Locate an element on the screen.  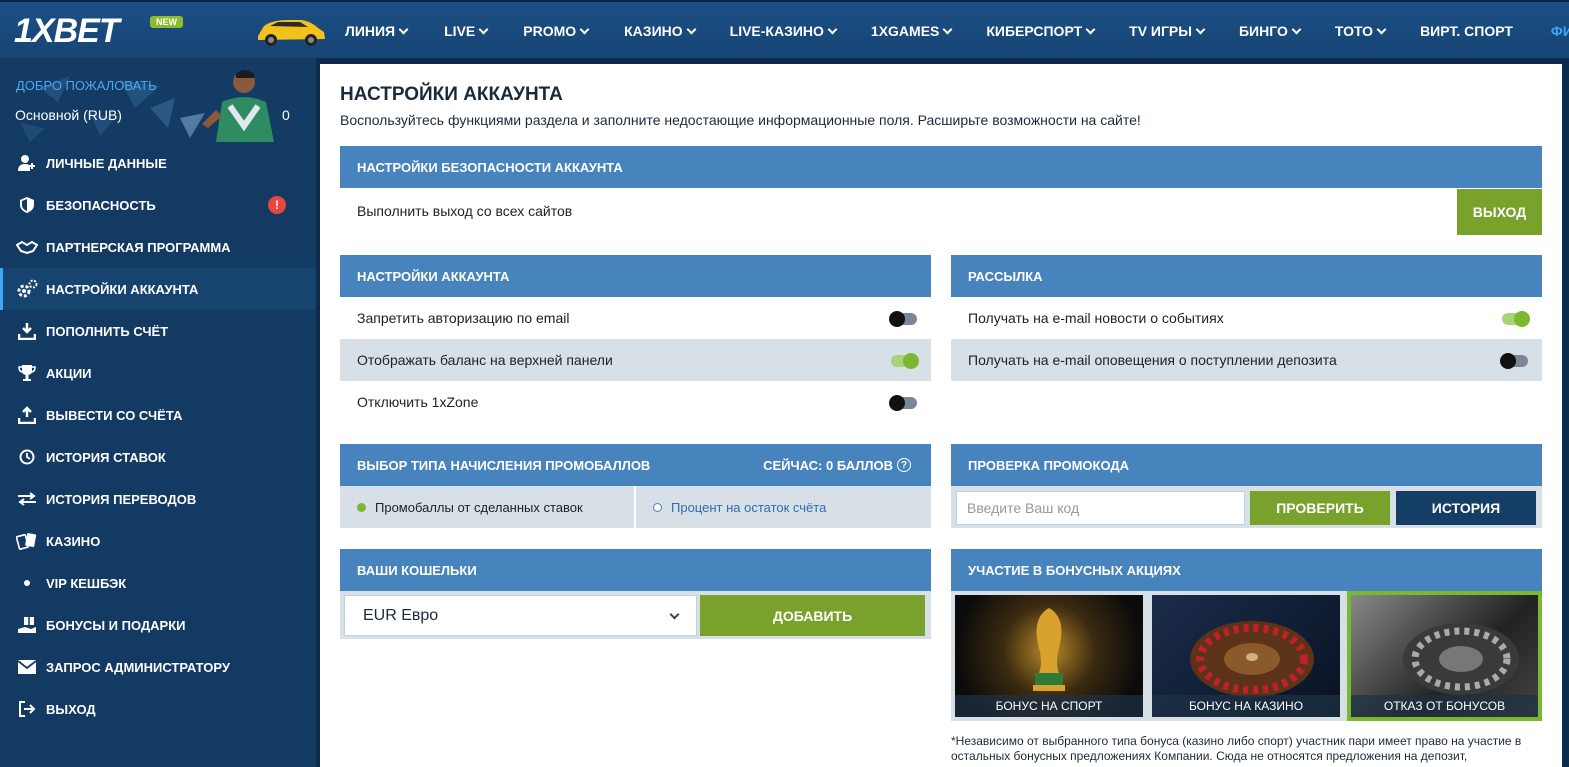
trophy-icon is located at coordinates (27, 373).